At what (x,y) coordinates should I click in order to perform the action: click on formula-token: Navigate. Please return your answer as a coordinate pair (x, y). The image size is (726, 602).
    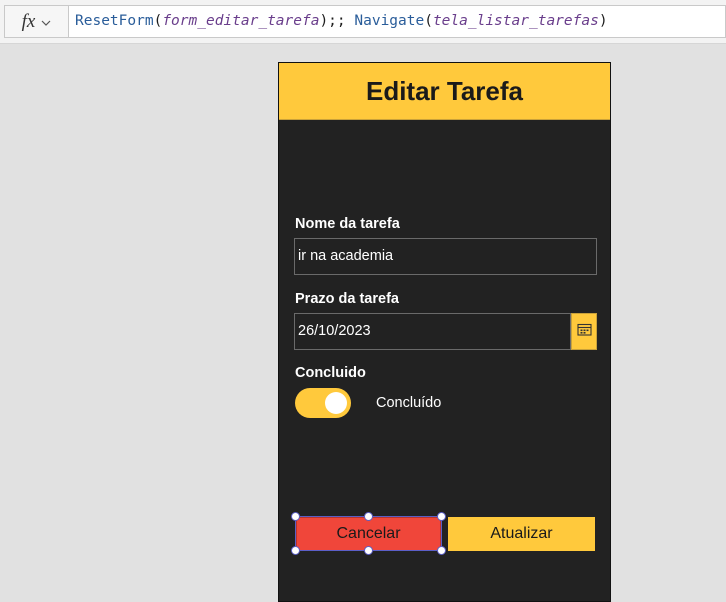
    Looking at the image, I should click on (389, 21).